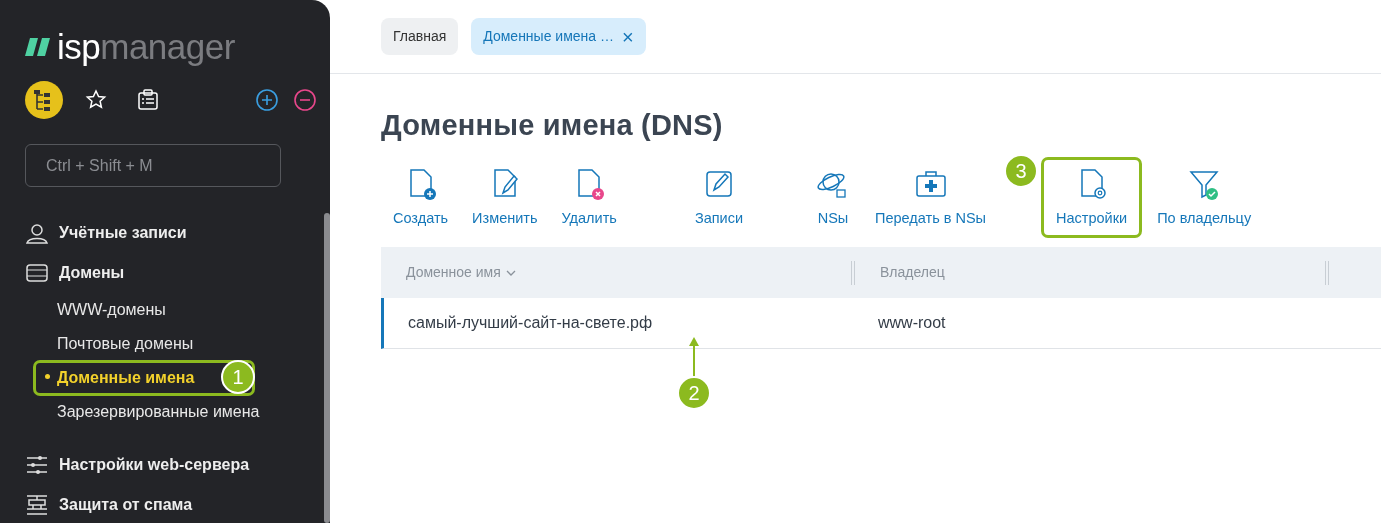 The height and width of the screenshot is (523, 1381). What do you see at coordinates (110, 378) in the screenshot?
I see `nav-item: Доменные имена` at bounding box center [110, 378].